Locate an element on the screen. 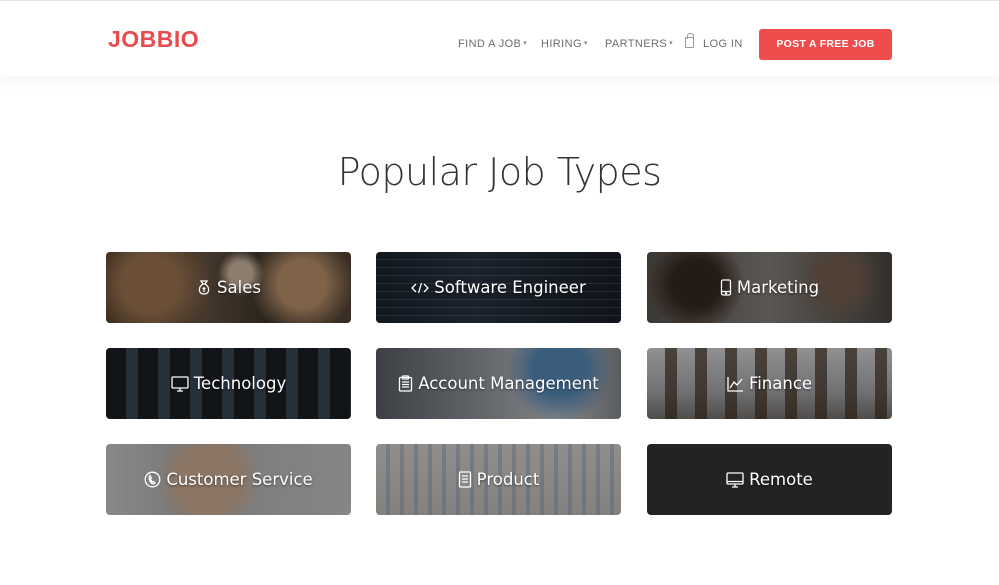 The width and height of the screenshot is (999, 585). card-label: Remote is located at coordinates (781, 479).